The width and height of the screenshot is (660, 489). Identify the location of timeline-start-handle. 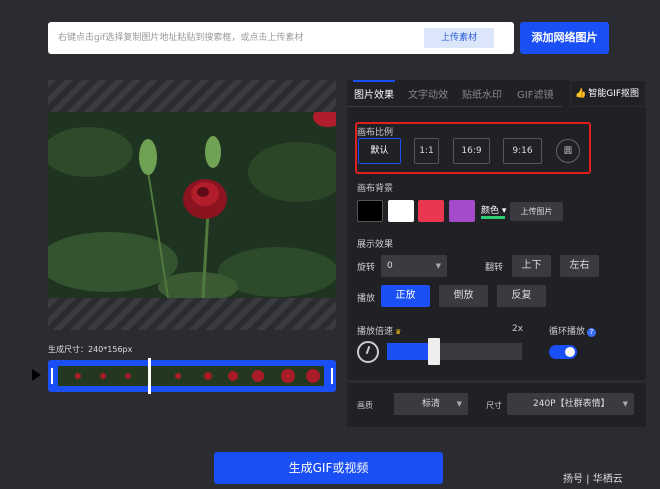
(52, 376).